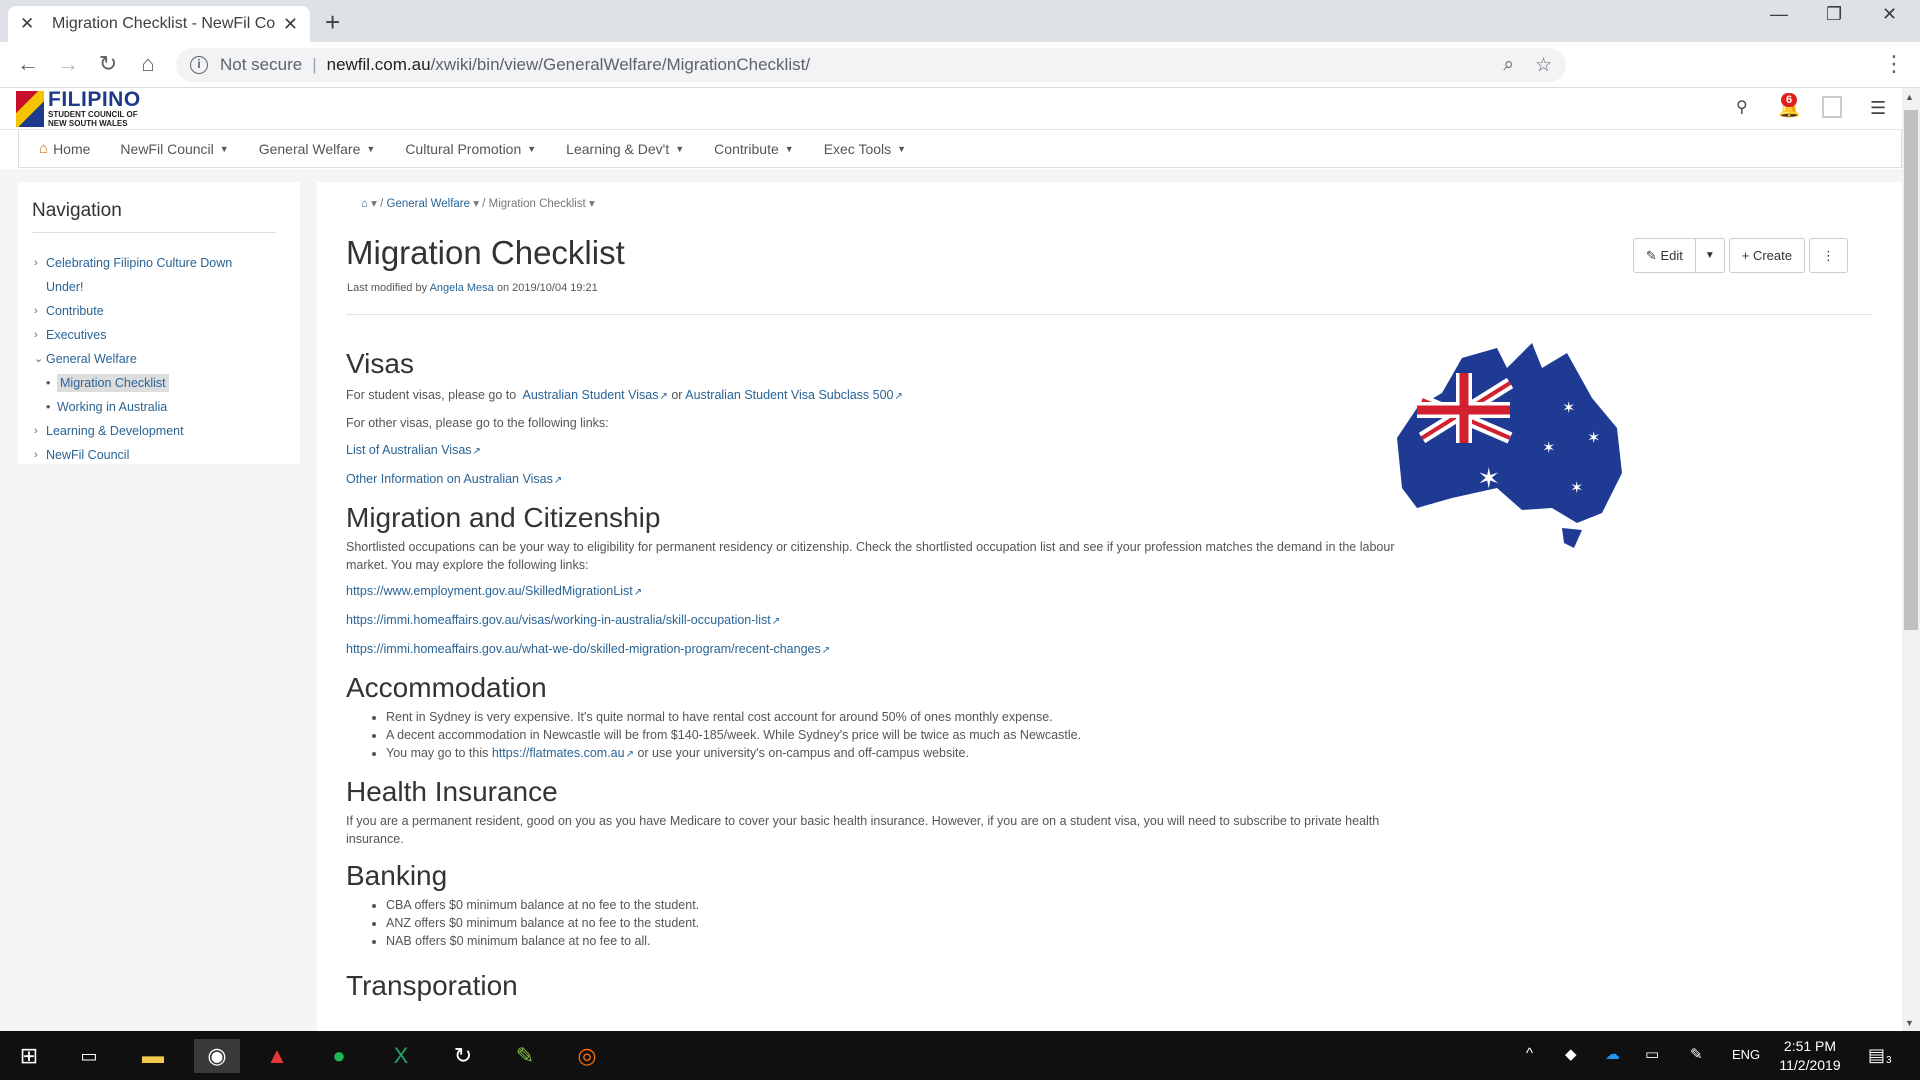 The width and height of the screenshot is (1920, 1080). What do you see at coordinates (159, 335) in the screenshot?
I see `nav-item-executives: › Executives` at bounding box center [159, 335].